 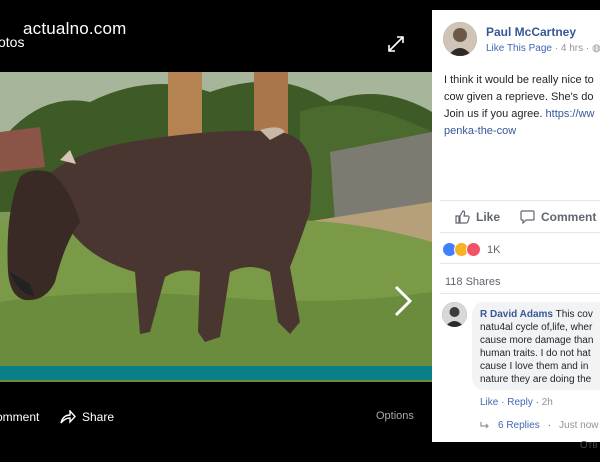 I want to click on commenter-avatar, so click(x=454, y=314).